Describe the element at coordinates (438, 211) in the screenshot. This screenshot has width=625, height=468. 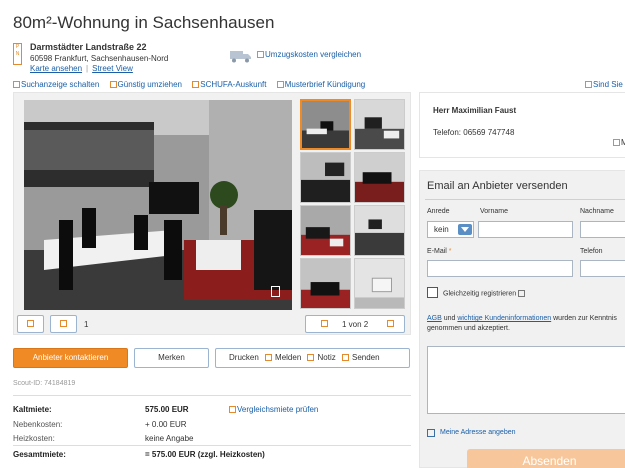
I see `anrede-label: Anrede` at that location.